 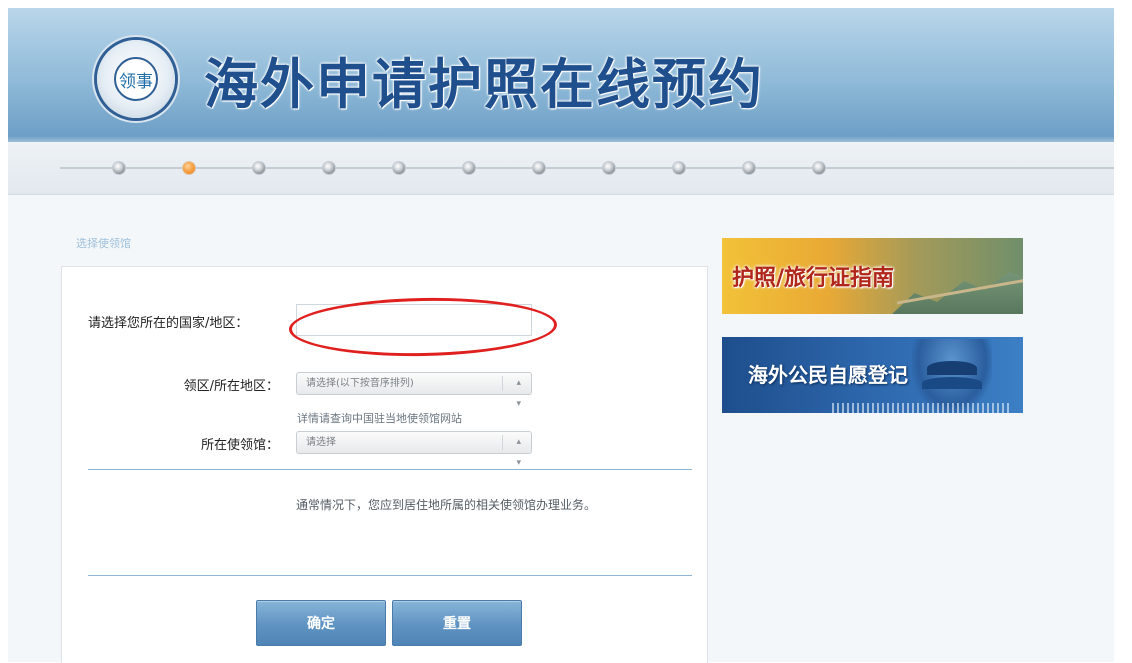 What do you see at coordinates (103, 243) in the screenshot?
I see `section-title: 选择使领馆` at bounding box center [103, 243].